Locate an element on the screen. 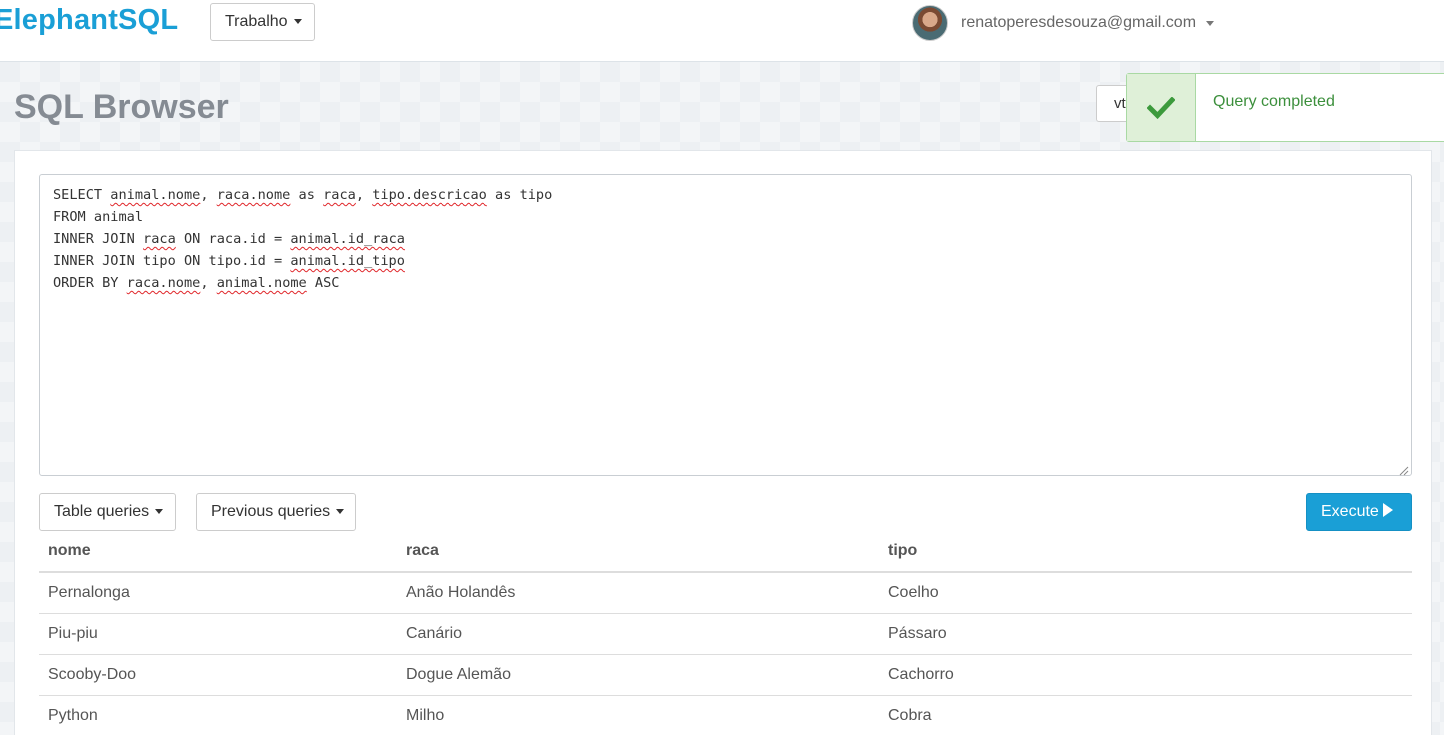  toast-icon-area is located at coordinates (1161, 107).